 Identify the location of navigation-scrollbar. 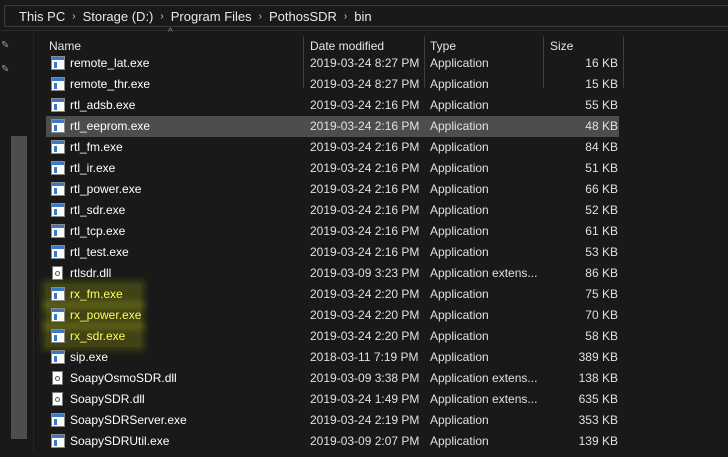
(19, 287).